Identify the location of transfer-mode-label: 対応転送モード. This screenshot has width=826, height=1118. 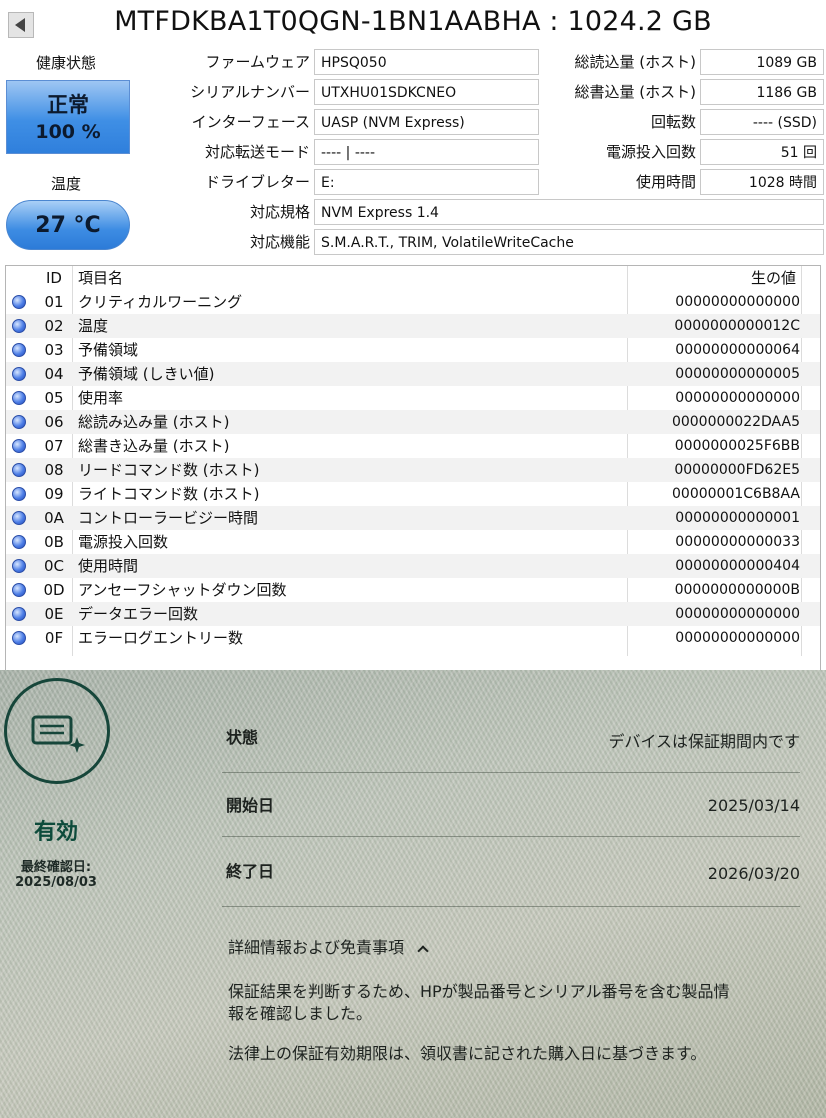
(257, 152).